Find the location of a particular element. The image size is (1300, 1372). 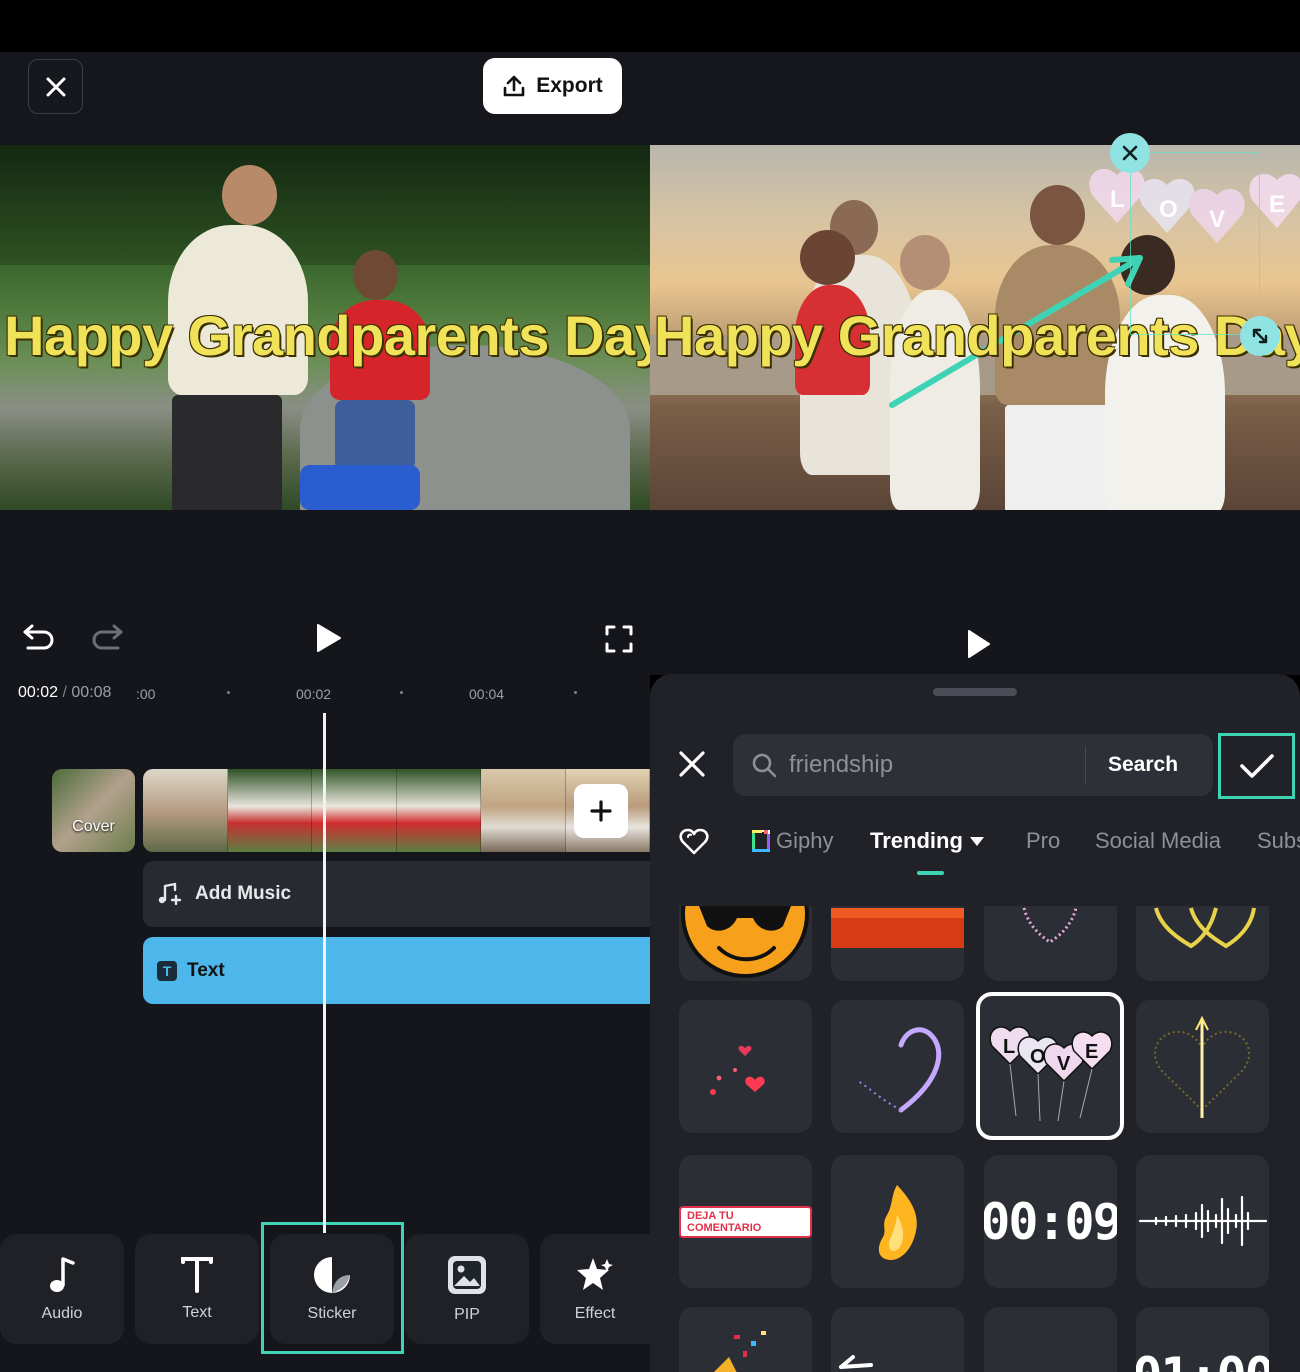

heart-icon is located at coordinates (694, 841).